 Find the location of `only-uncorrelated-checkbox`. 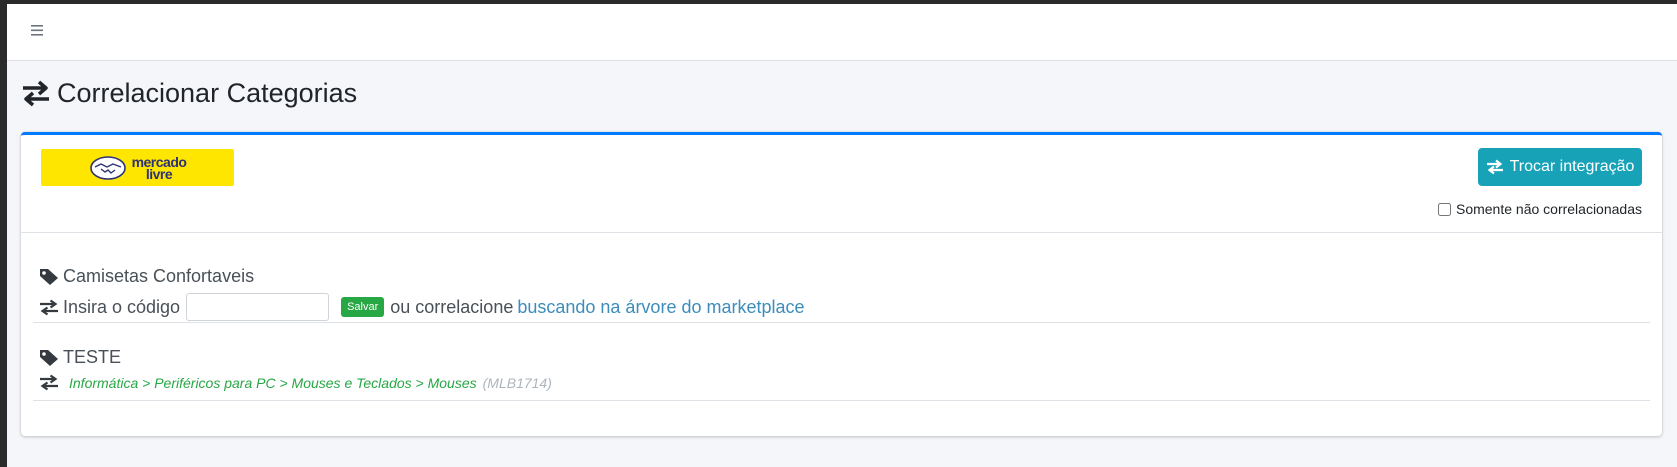

only-uncorrelated-checkbox is located at coordinates (1444, 209).